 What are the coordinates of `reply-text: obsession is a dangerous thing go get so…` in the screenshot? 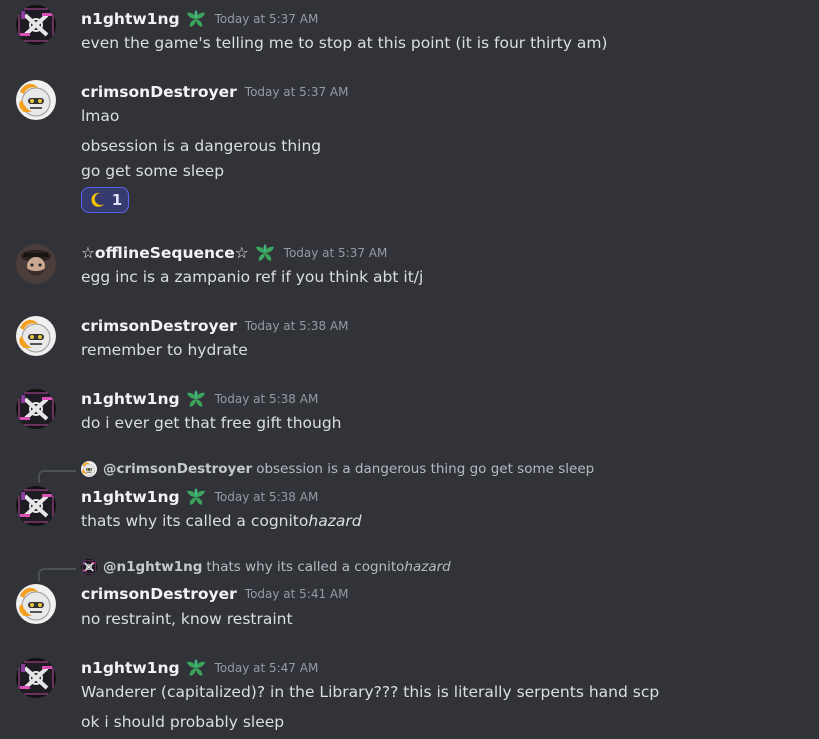 It's located at (425, 469).